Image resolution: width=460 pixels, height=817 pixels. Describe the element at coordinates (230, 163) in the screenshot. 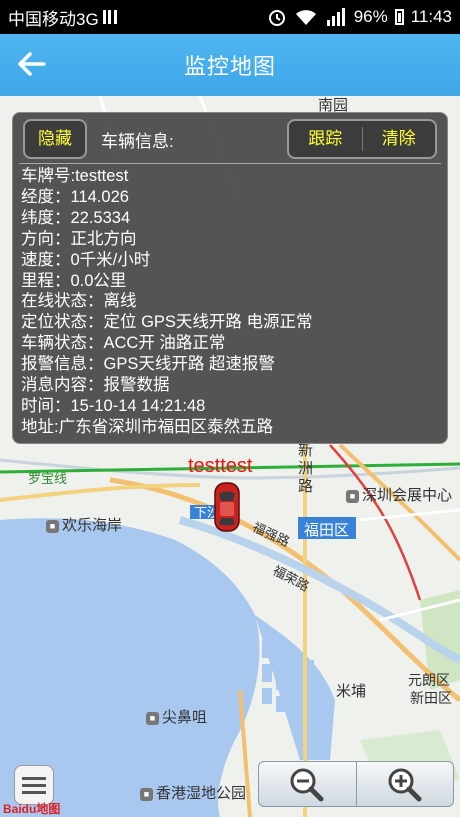

I see `panel-divider` at that location.